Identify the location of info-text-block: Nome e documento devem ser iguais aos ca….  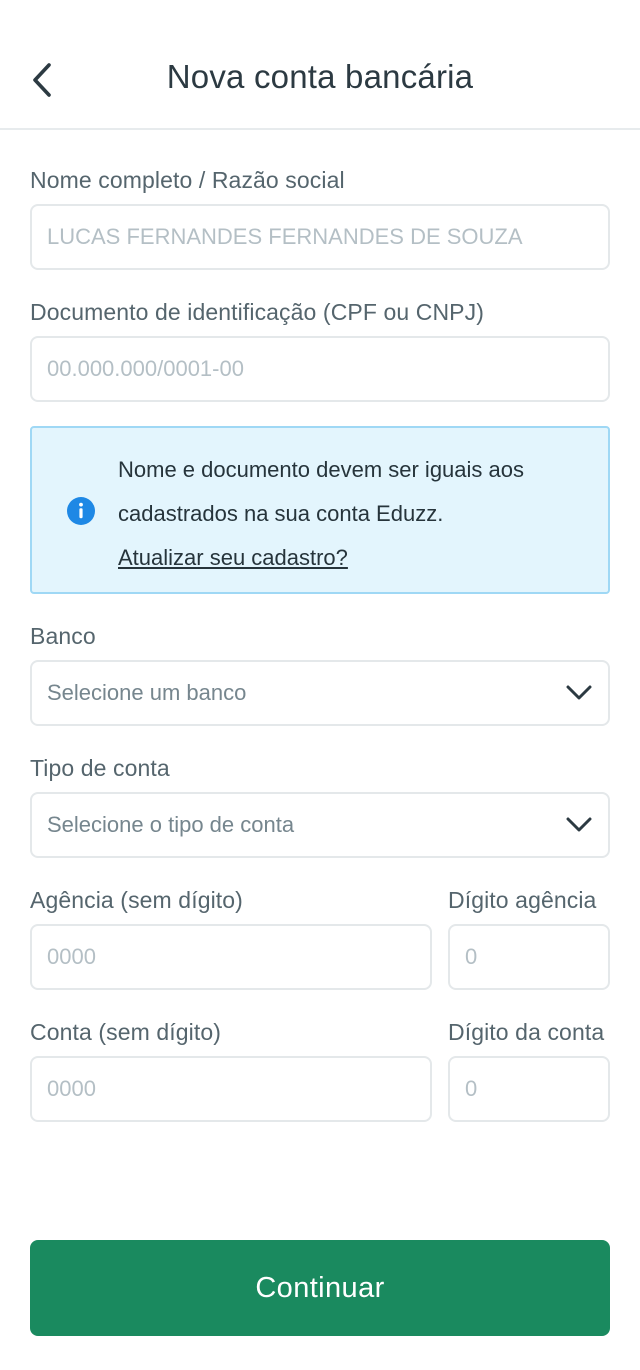
(353, 514).